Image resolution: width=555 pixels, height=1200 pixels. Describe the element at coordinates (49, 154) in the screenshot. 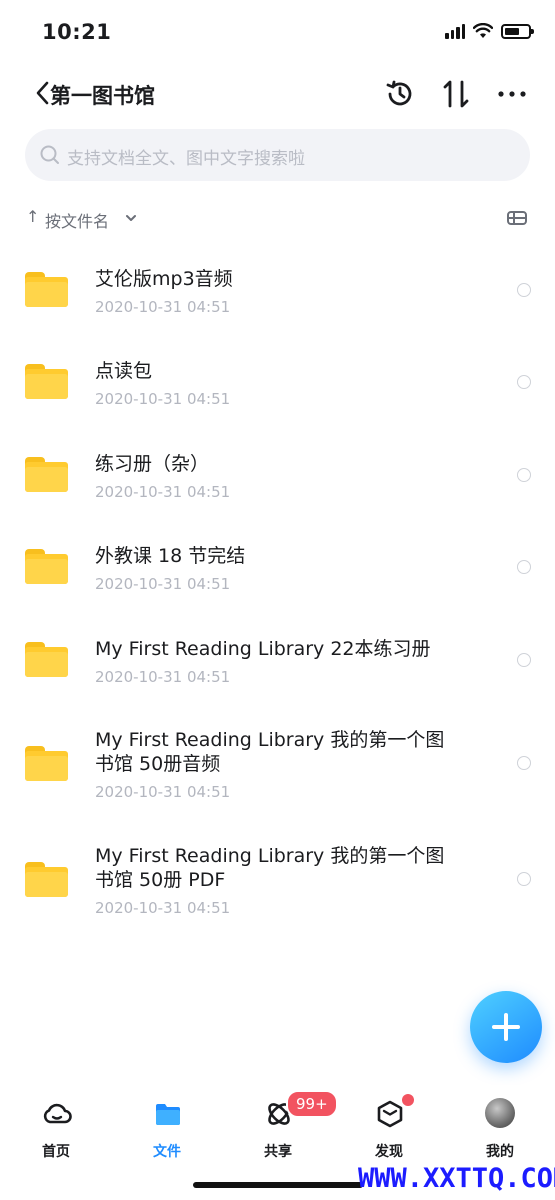

I see `search-icon` at that location.